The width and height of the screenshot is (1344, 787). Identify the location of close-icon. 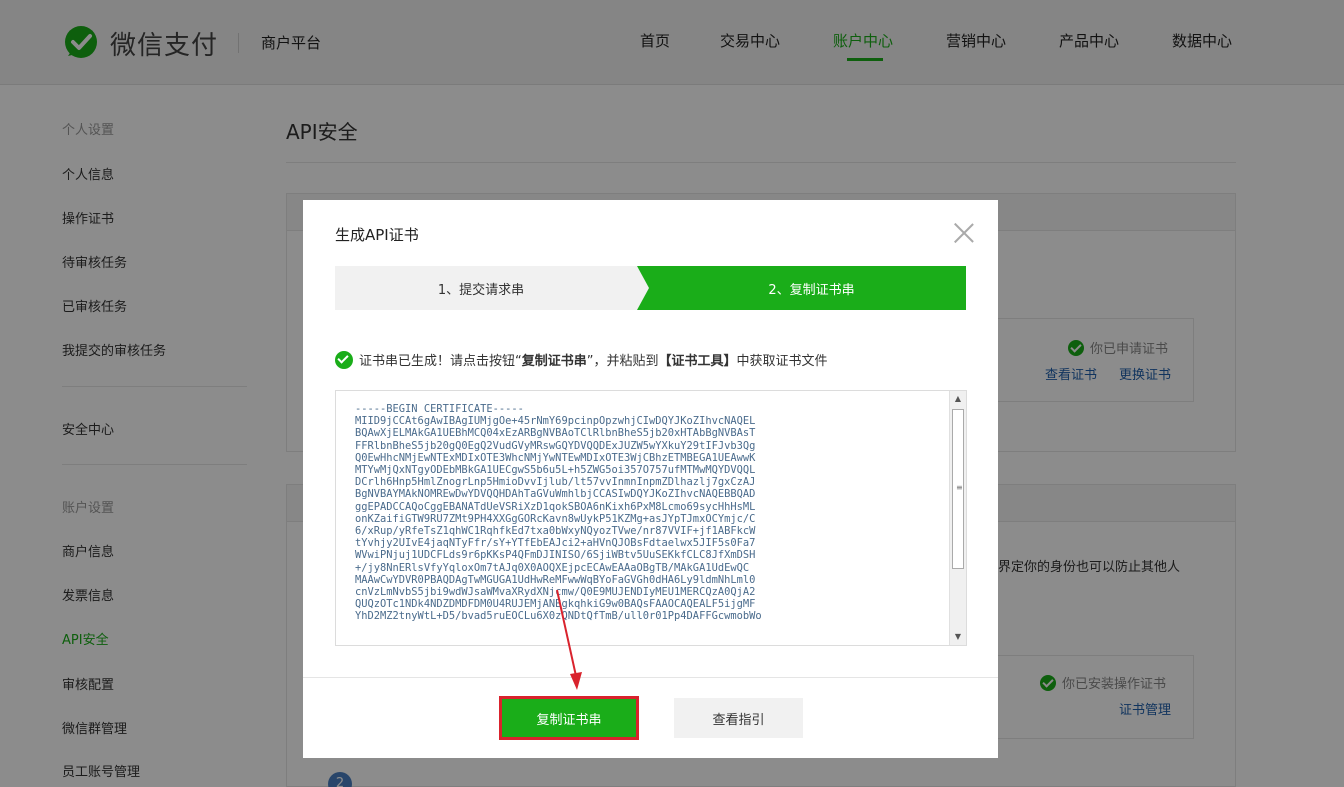
(964, 233).